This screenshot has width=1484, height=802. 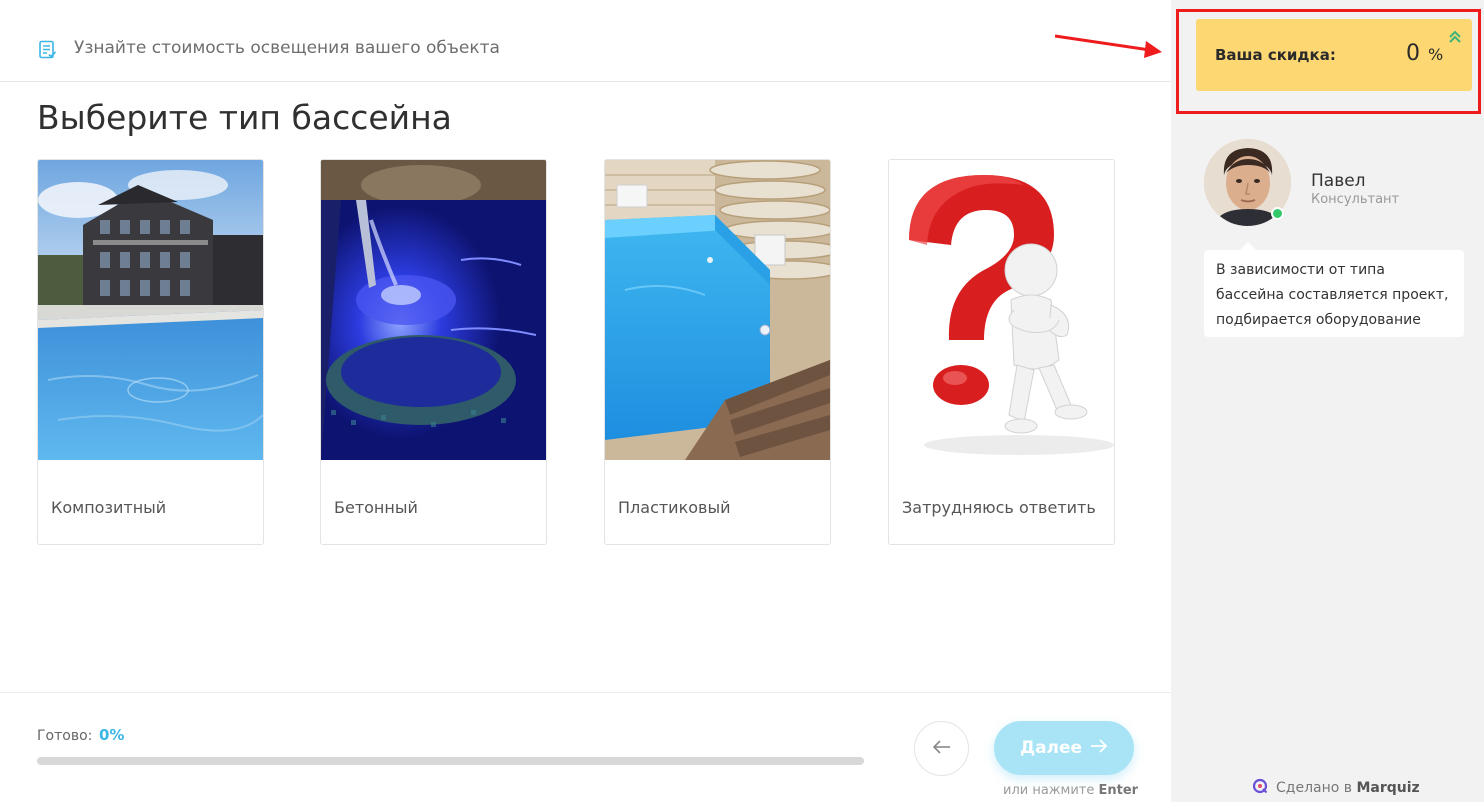 I want to click on made-by-prefix: Сделано в, so click(x=1314, y=788).